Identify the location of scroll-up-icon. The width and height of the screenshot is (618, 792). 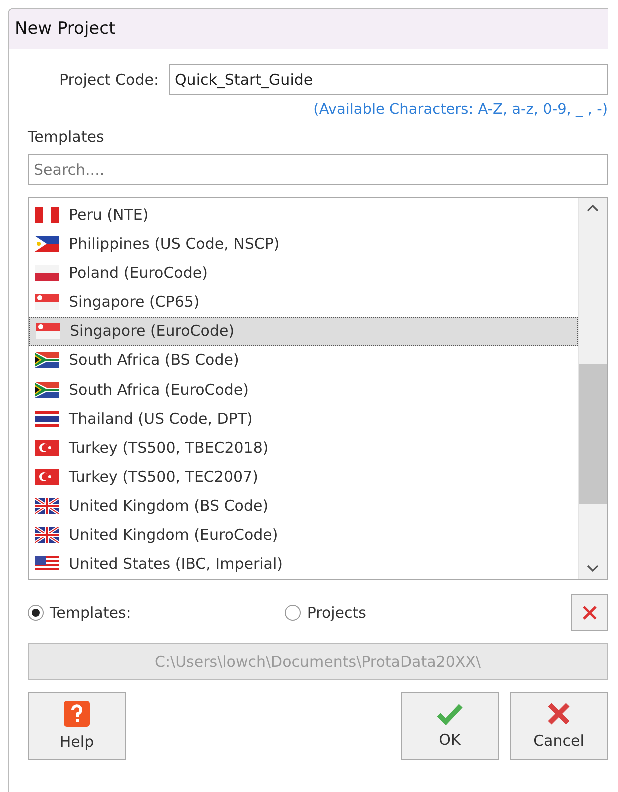
(593, 208).